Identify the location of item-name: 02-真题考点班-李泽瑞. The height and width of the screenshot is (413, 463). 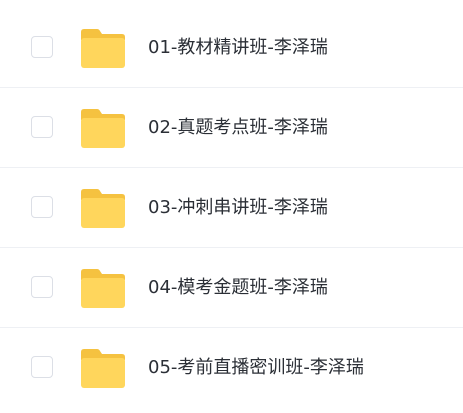
(238, 128).